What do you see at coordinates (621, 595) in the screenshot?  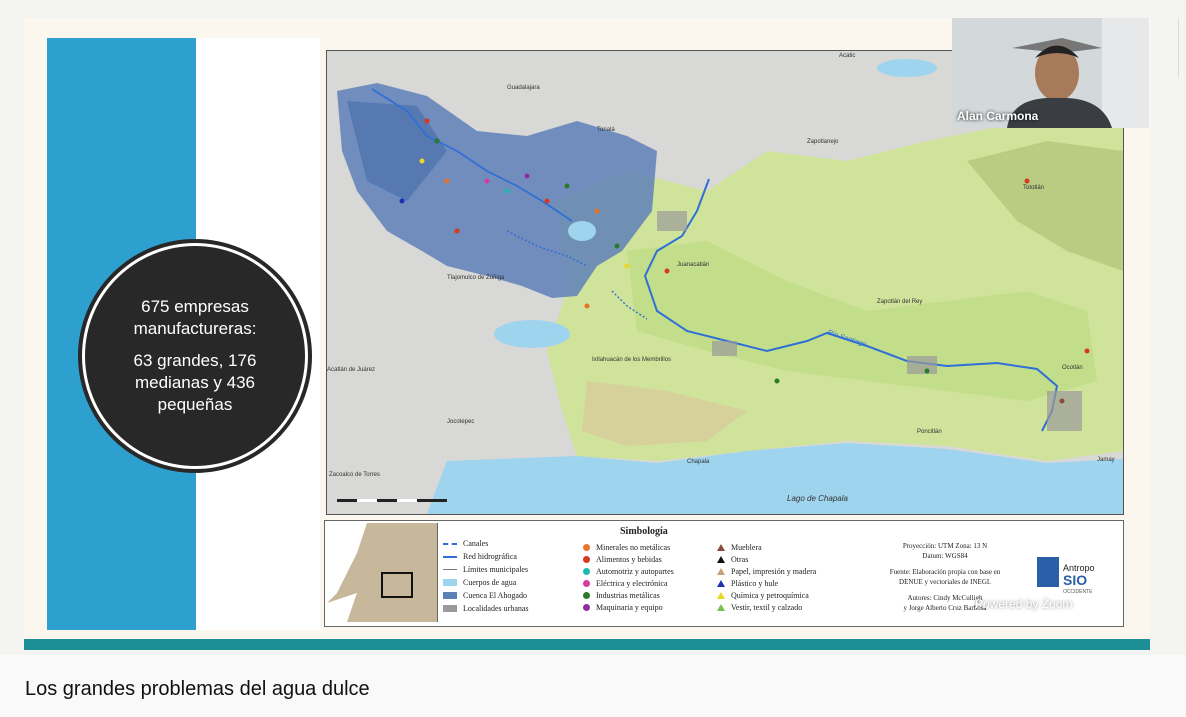 I see `legend-metalicas: Industrias metálicas` at bounding box center [621, 595].